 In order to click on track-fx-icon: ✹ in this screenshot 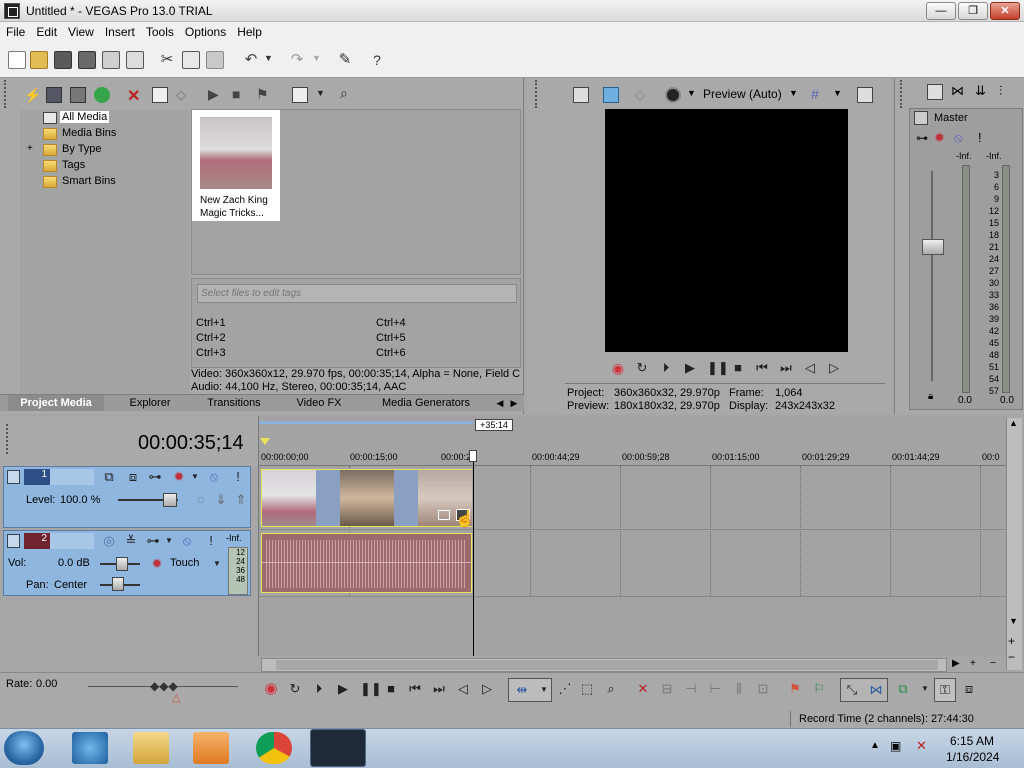, I will do `click(179, 477)`.